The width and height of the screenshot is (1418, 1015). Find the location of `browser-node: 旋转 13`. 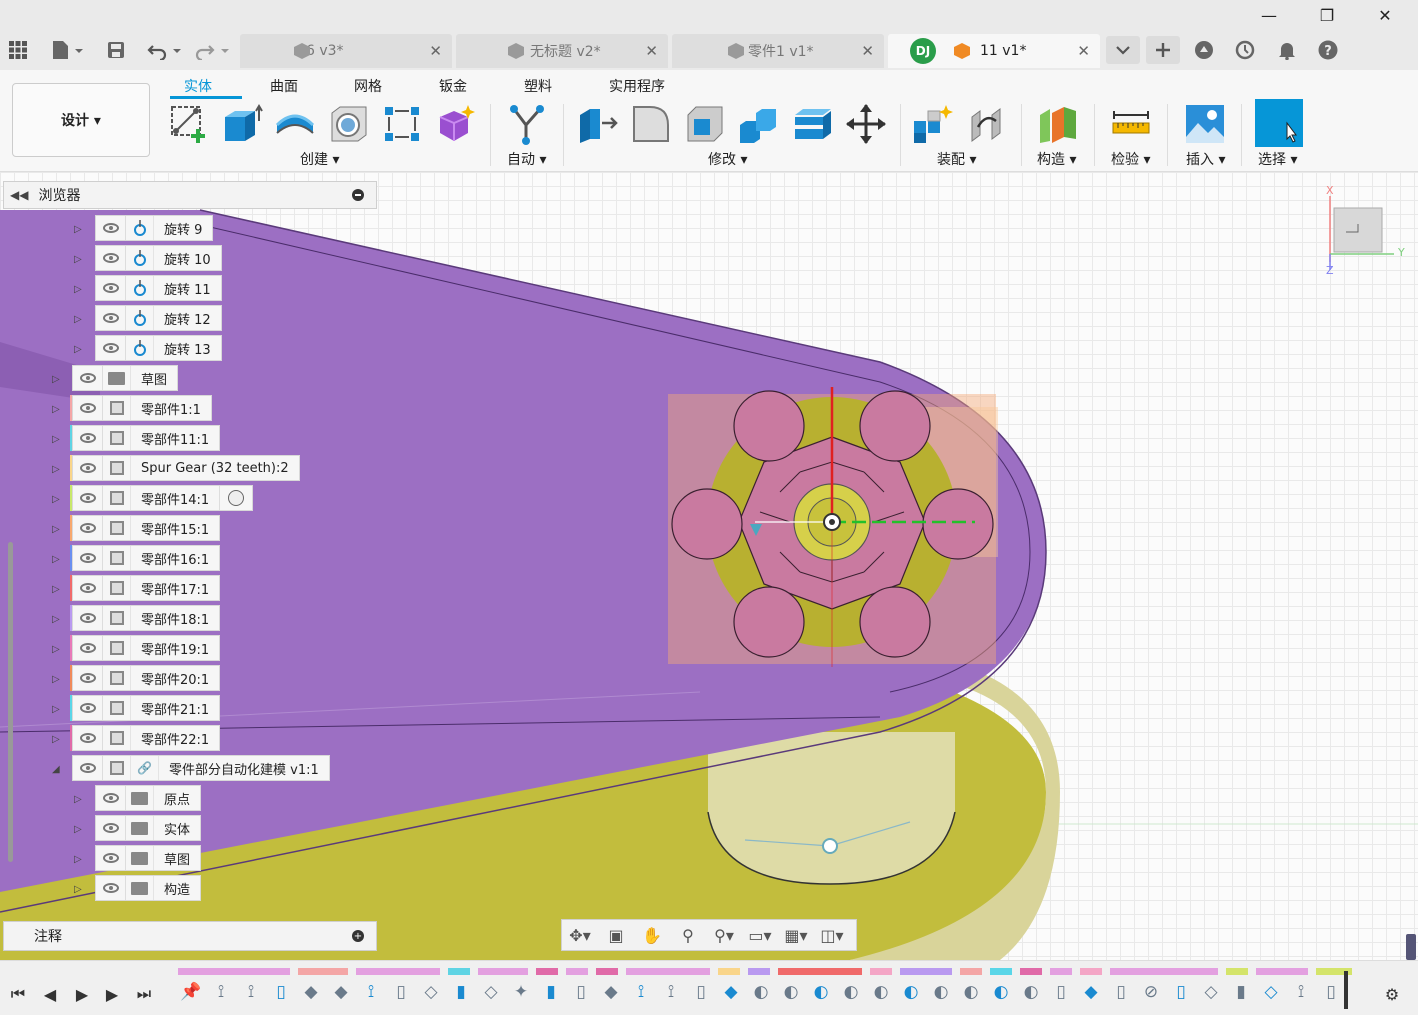

browser-node: 旋转 13 is located at coordinates (158, 348).